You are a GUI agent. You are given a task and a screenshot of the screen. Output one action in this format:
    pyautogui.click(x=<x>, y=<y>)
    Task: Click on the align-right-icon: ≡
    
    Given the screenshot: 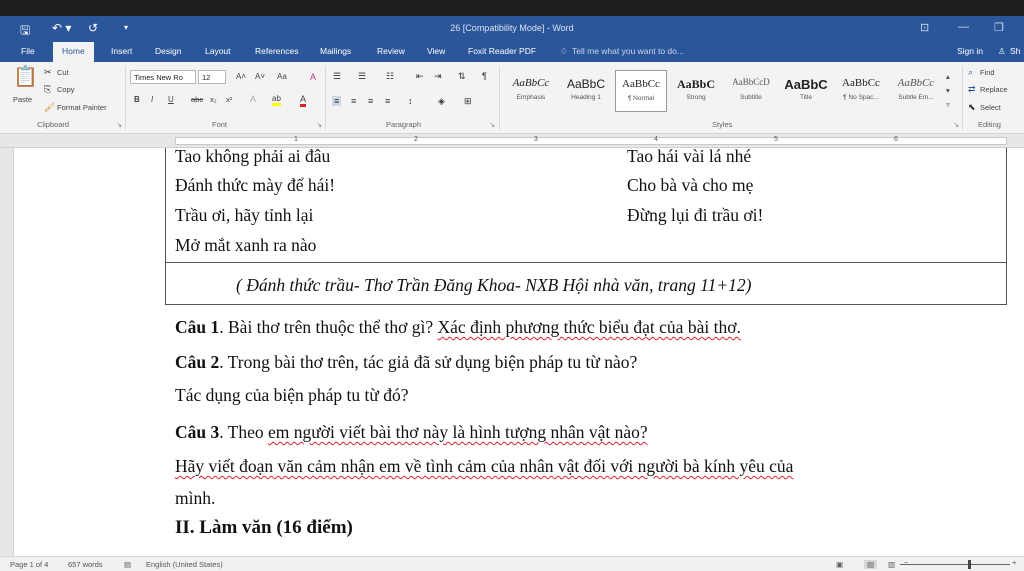 What is the action you would take?
    pyautogui.click(x=370, y=101)
    